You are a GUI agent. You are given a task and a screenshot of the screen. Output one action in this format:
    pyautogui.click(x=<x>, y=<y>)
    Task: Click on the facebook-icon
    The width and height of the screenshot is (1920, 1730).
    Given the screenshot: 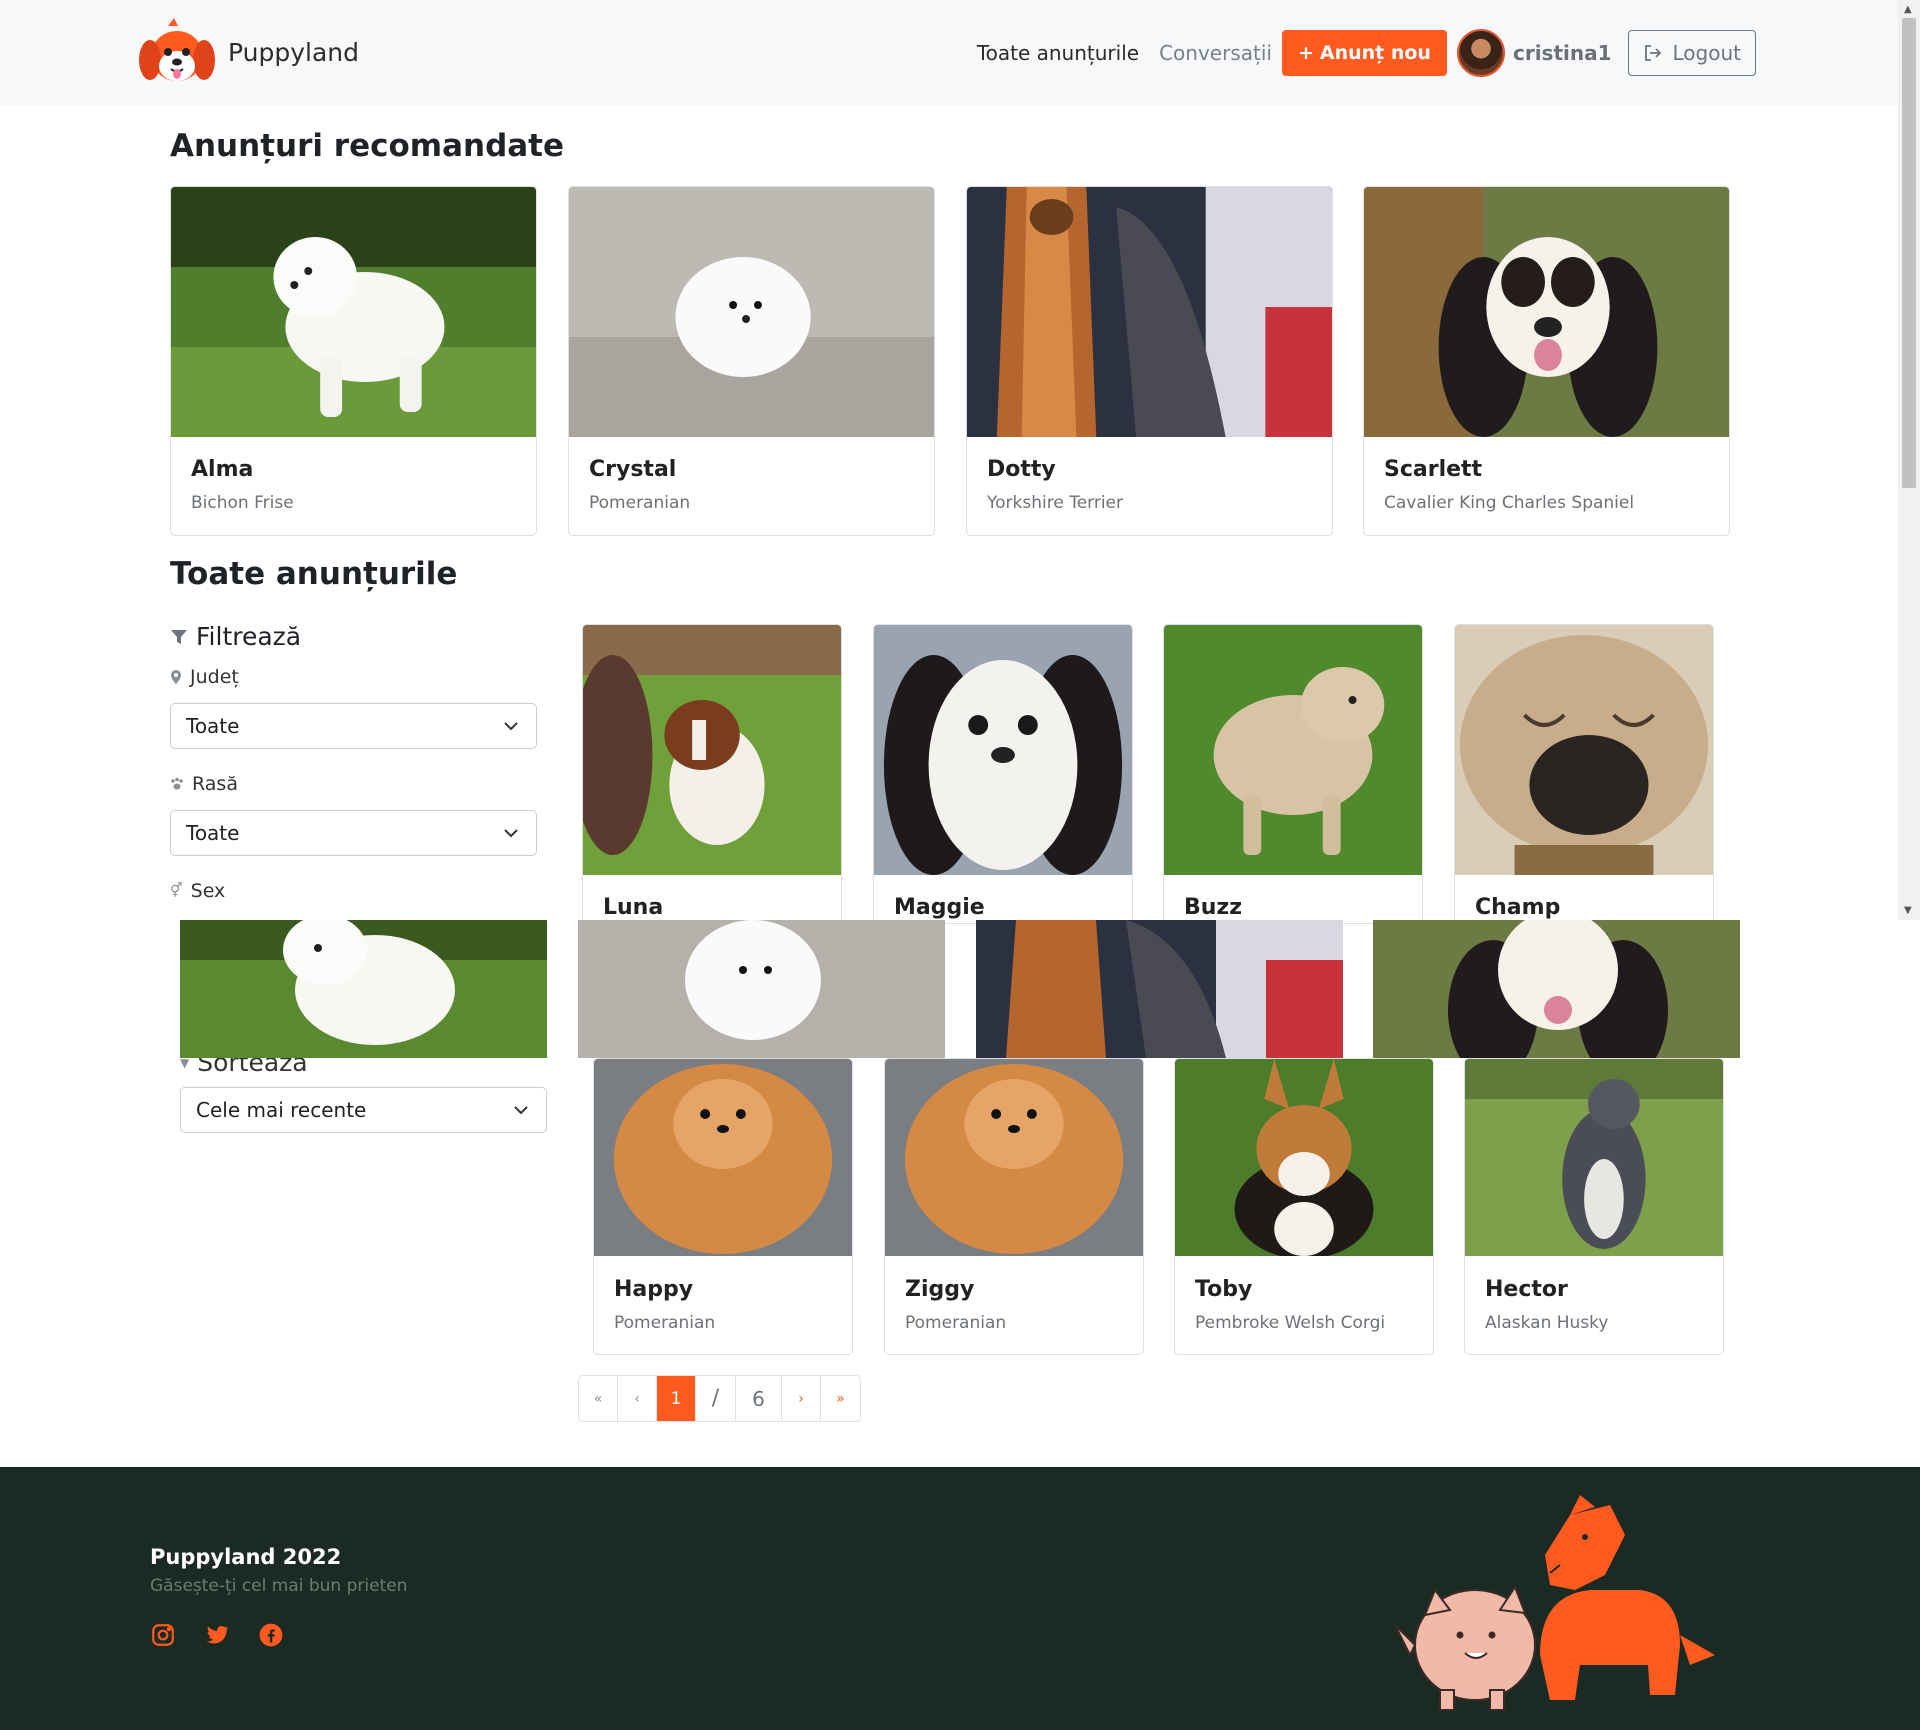 What is the action you would take?
    pyautogui.click(x=271, y=1635)
    